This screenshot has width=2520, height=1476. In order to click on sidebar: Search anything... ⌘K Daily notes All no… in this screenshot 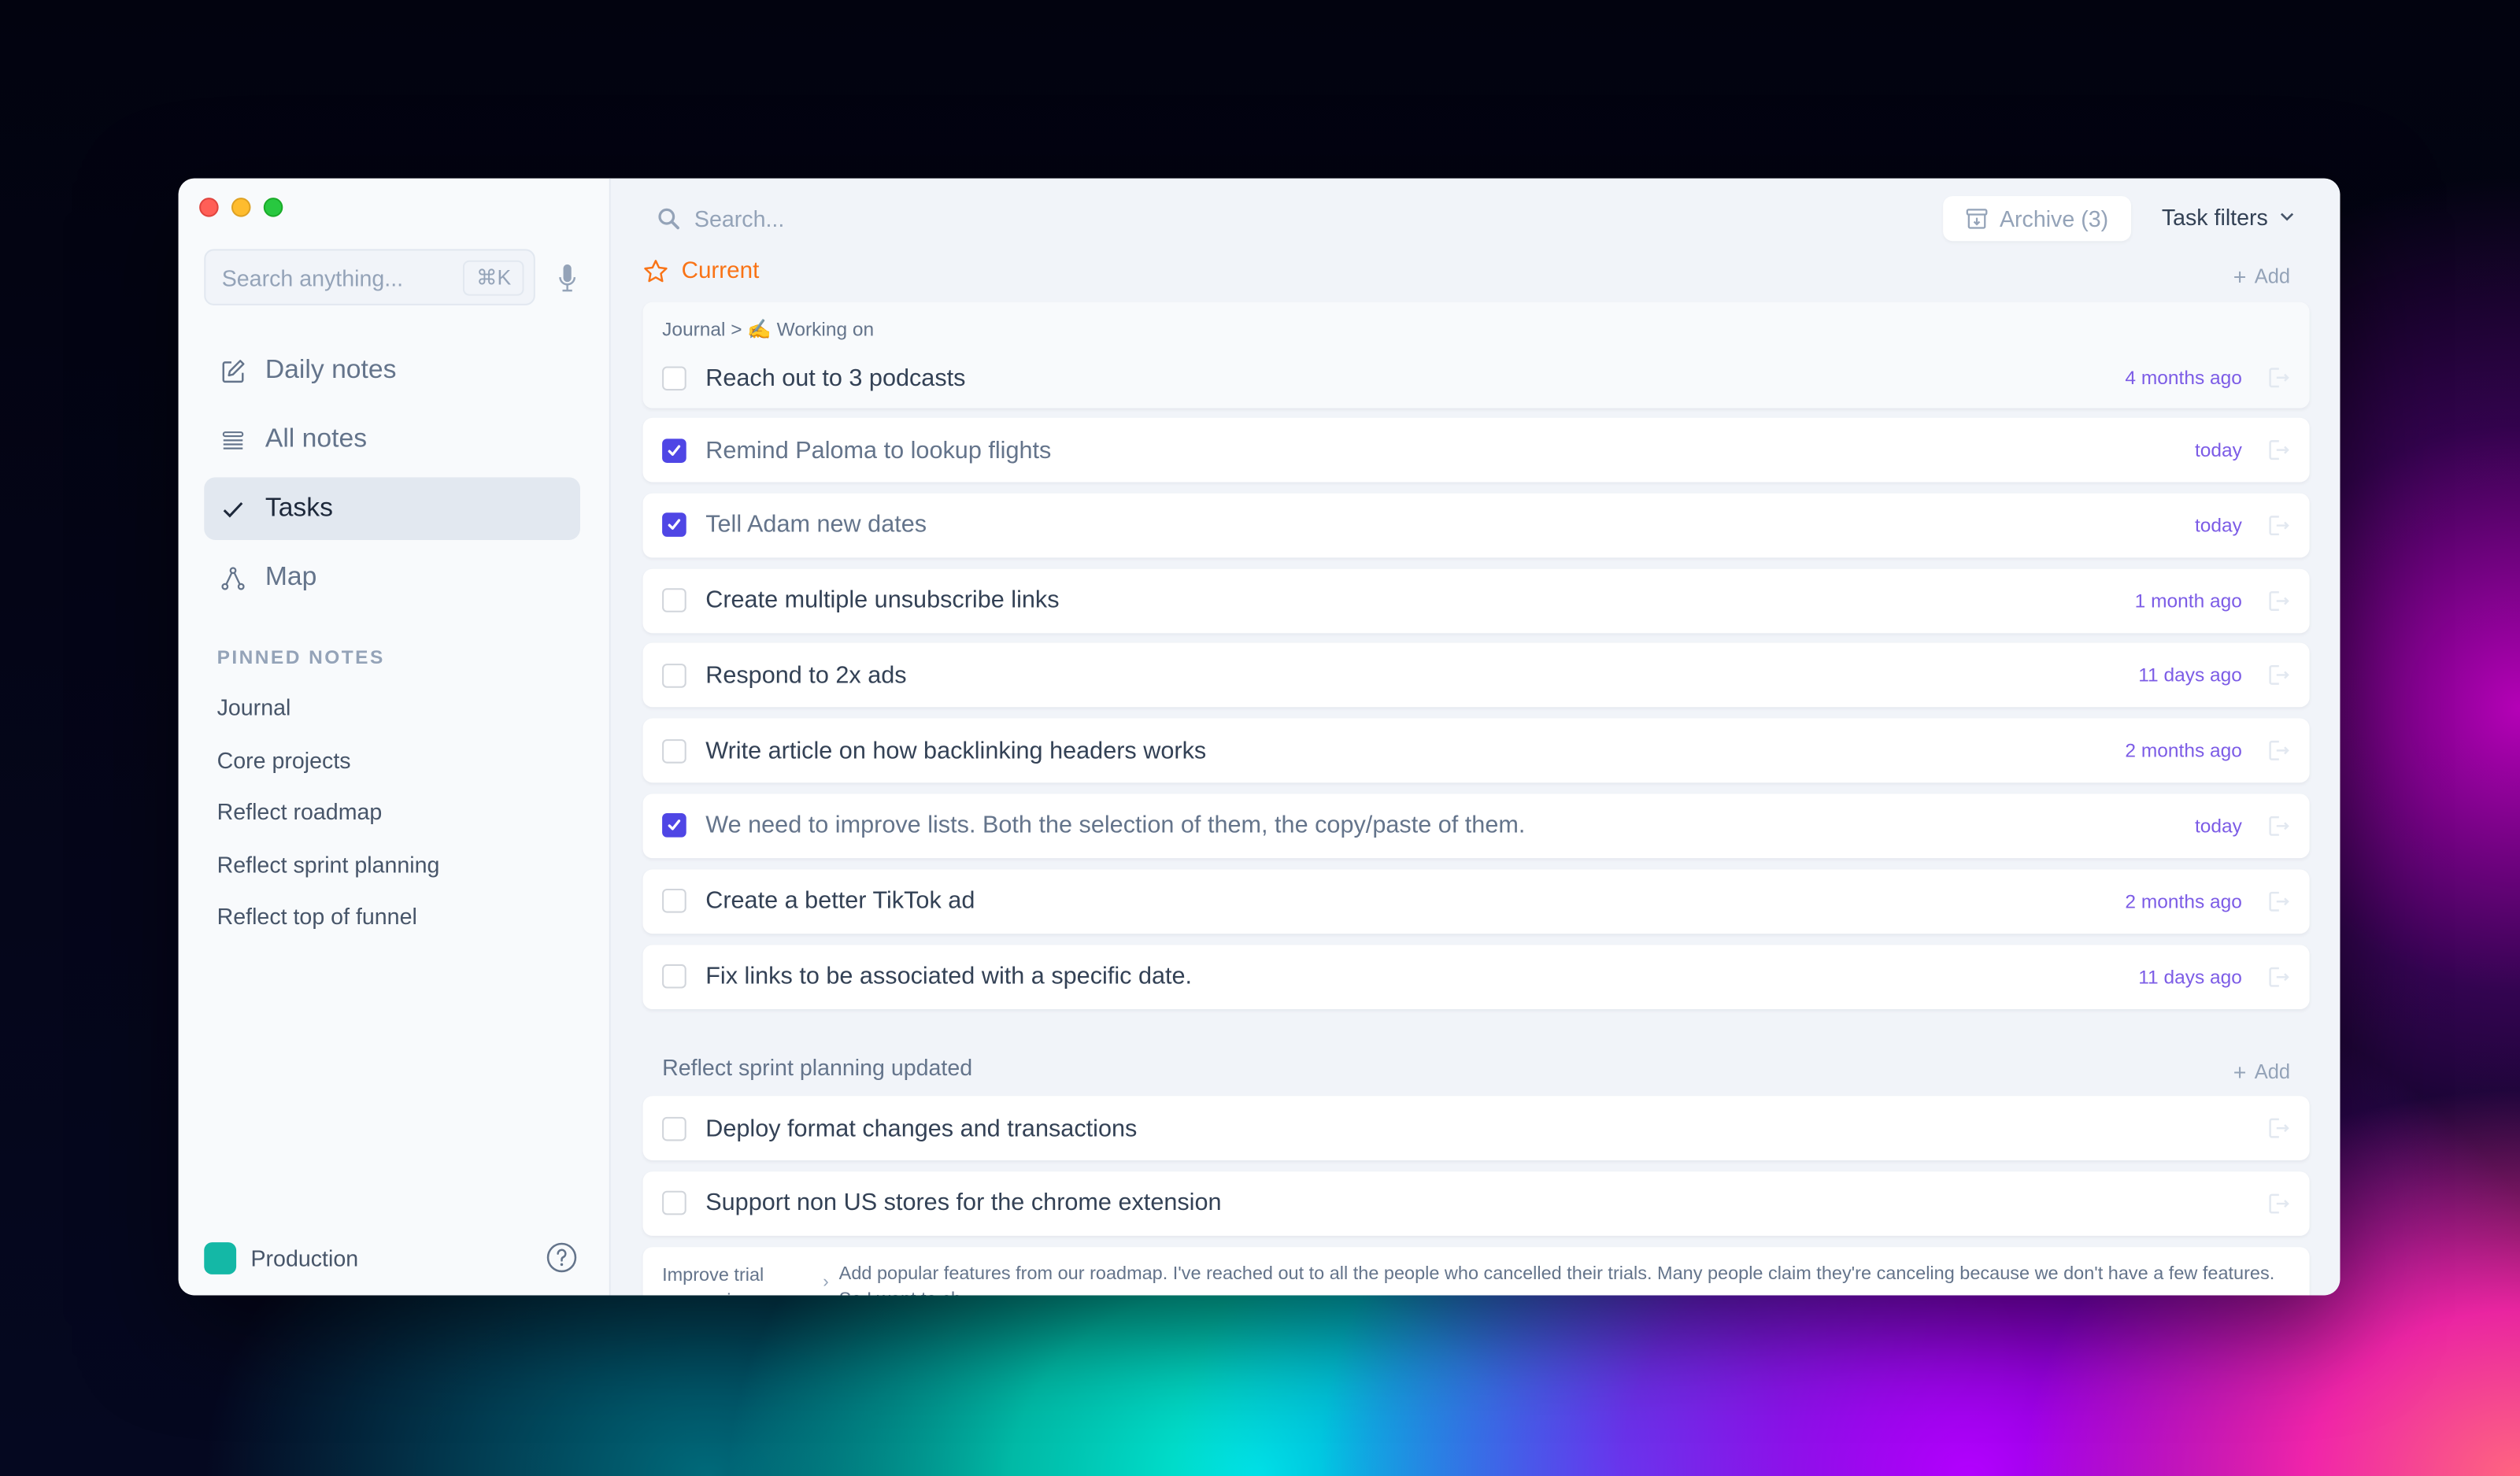, I will do `click(394, 737)`.